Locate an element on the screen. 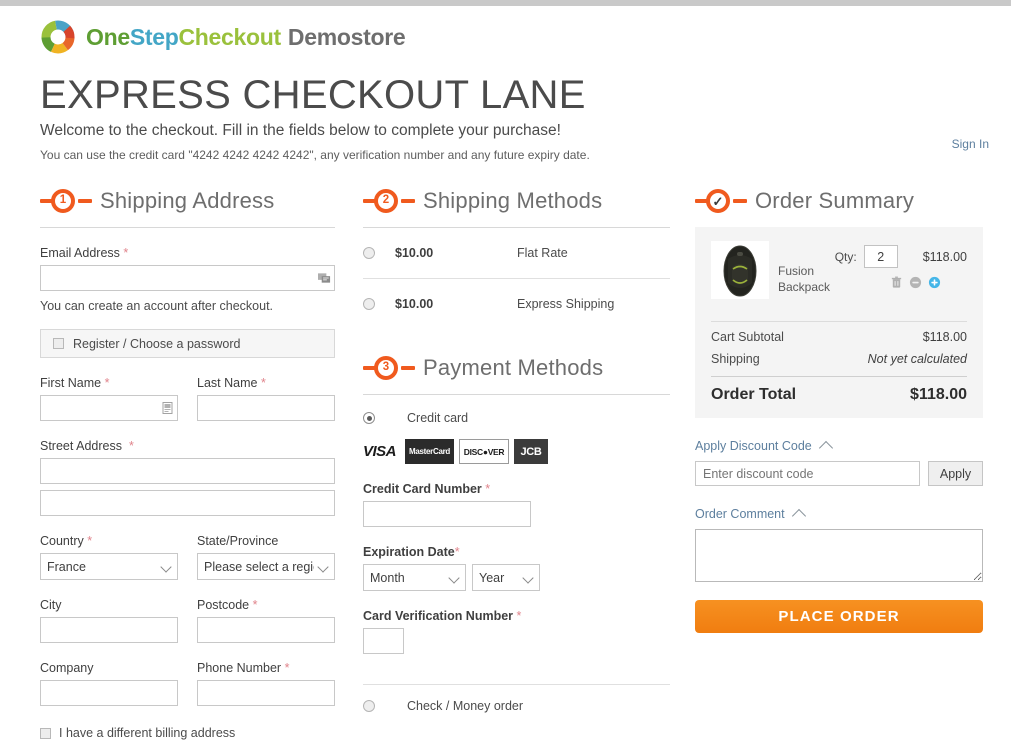 The height and width of the screenshot is (740, 1011). credit-card-label: Credit card is located at coordinates (438, 418).